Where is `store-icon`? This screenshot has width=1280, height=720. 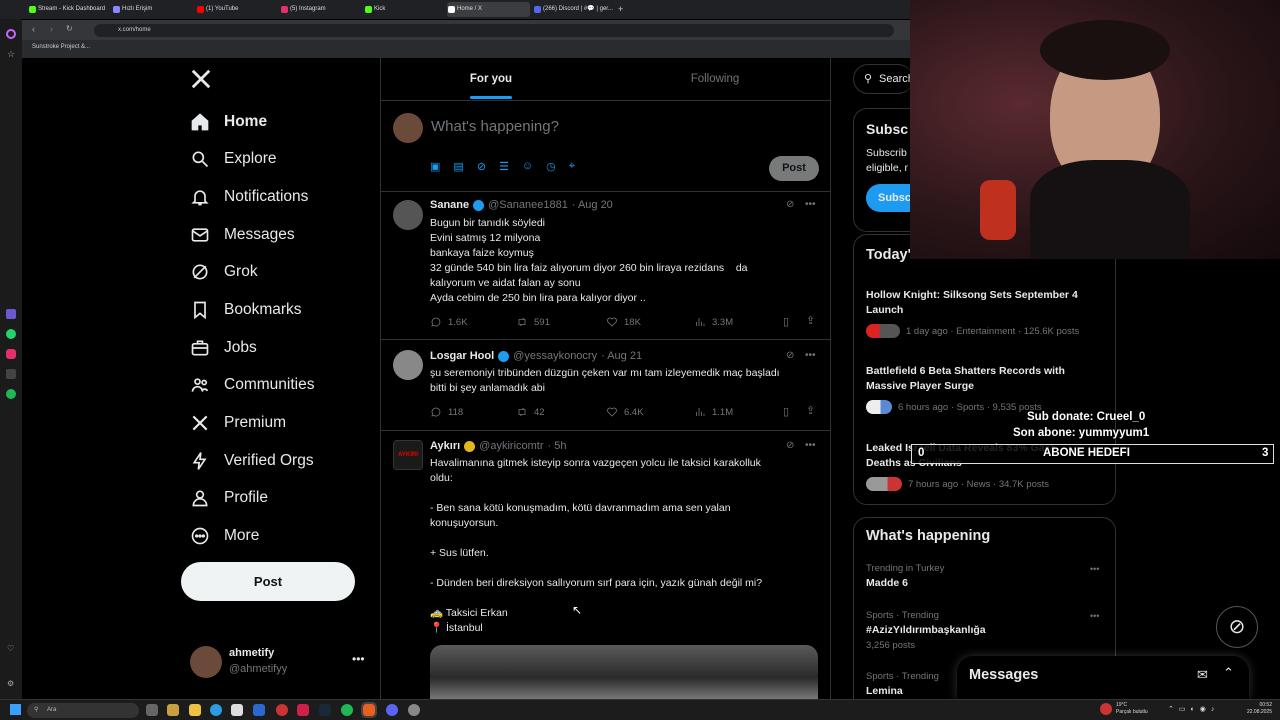 store-icon is located at coordinates (237, 710).